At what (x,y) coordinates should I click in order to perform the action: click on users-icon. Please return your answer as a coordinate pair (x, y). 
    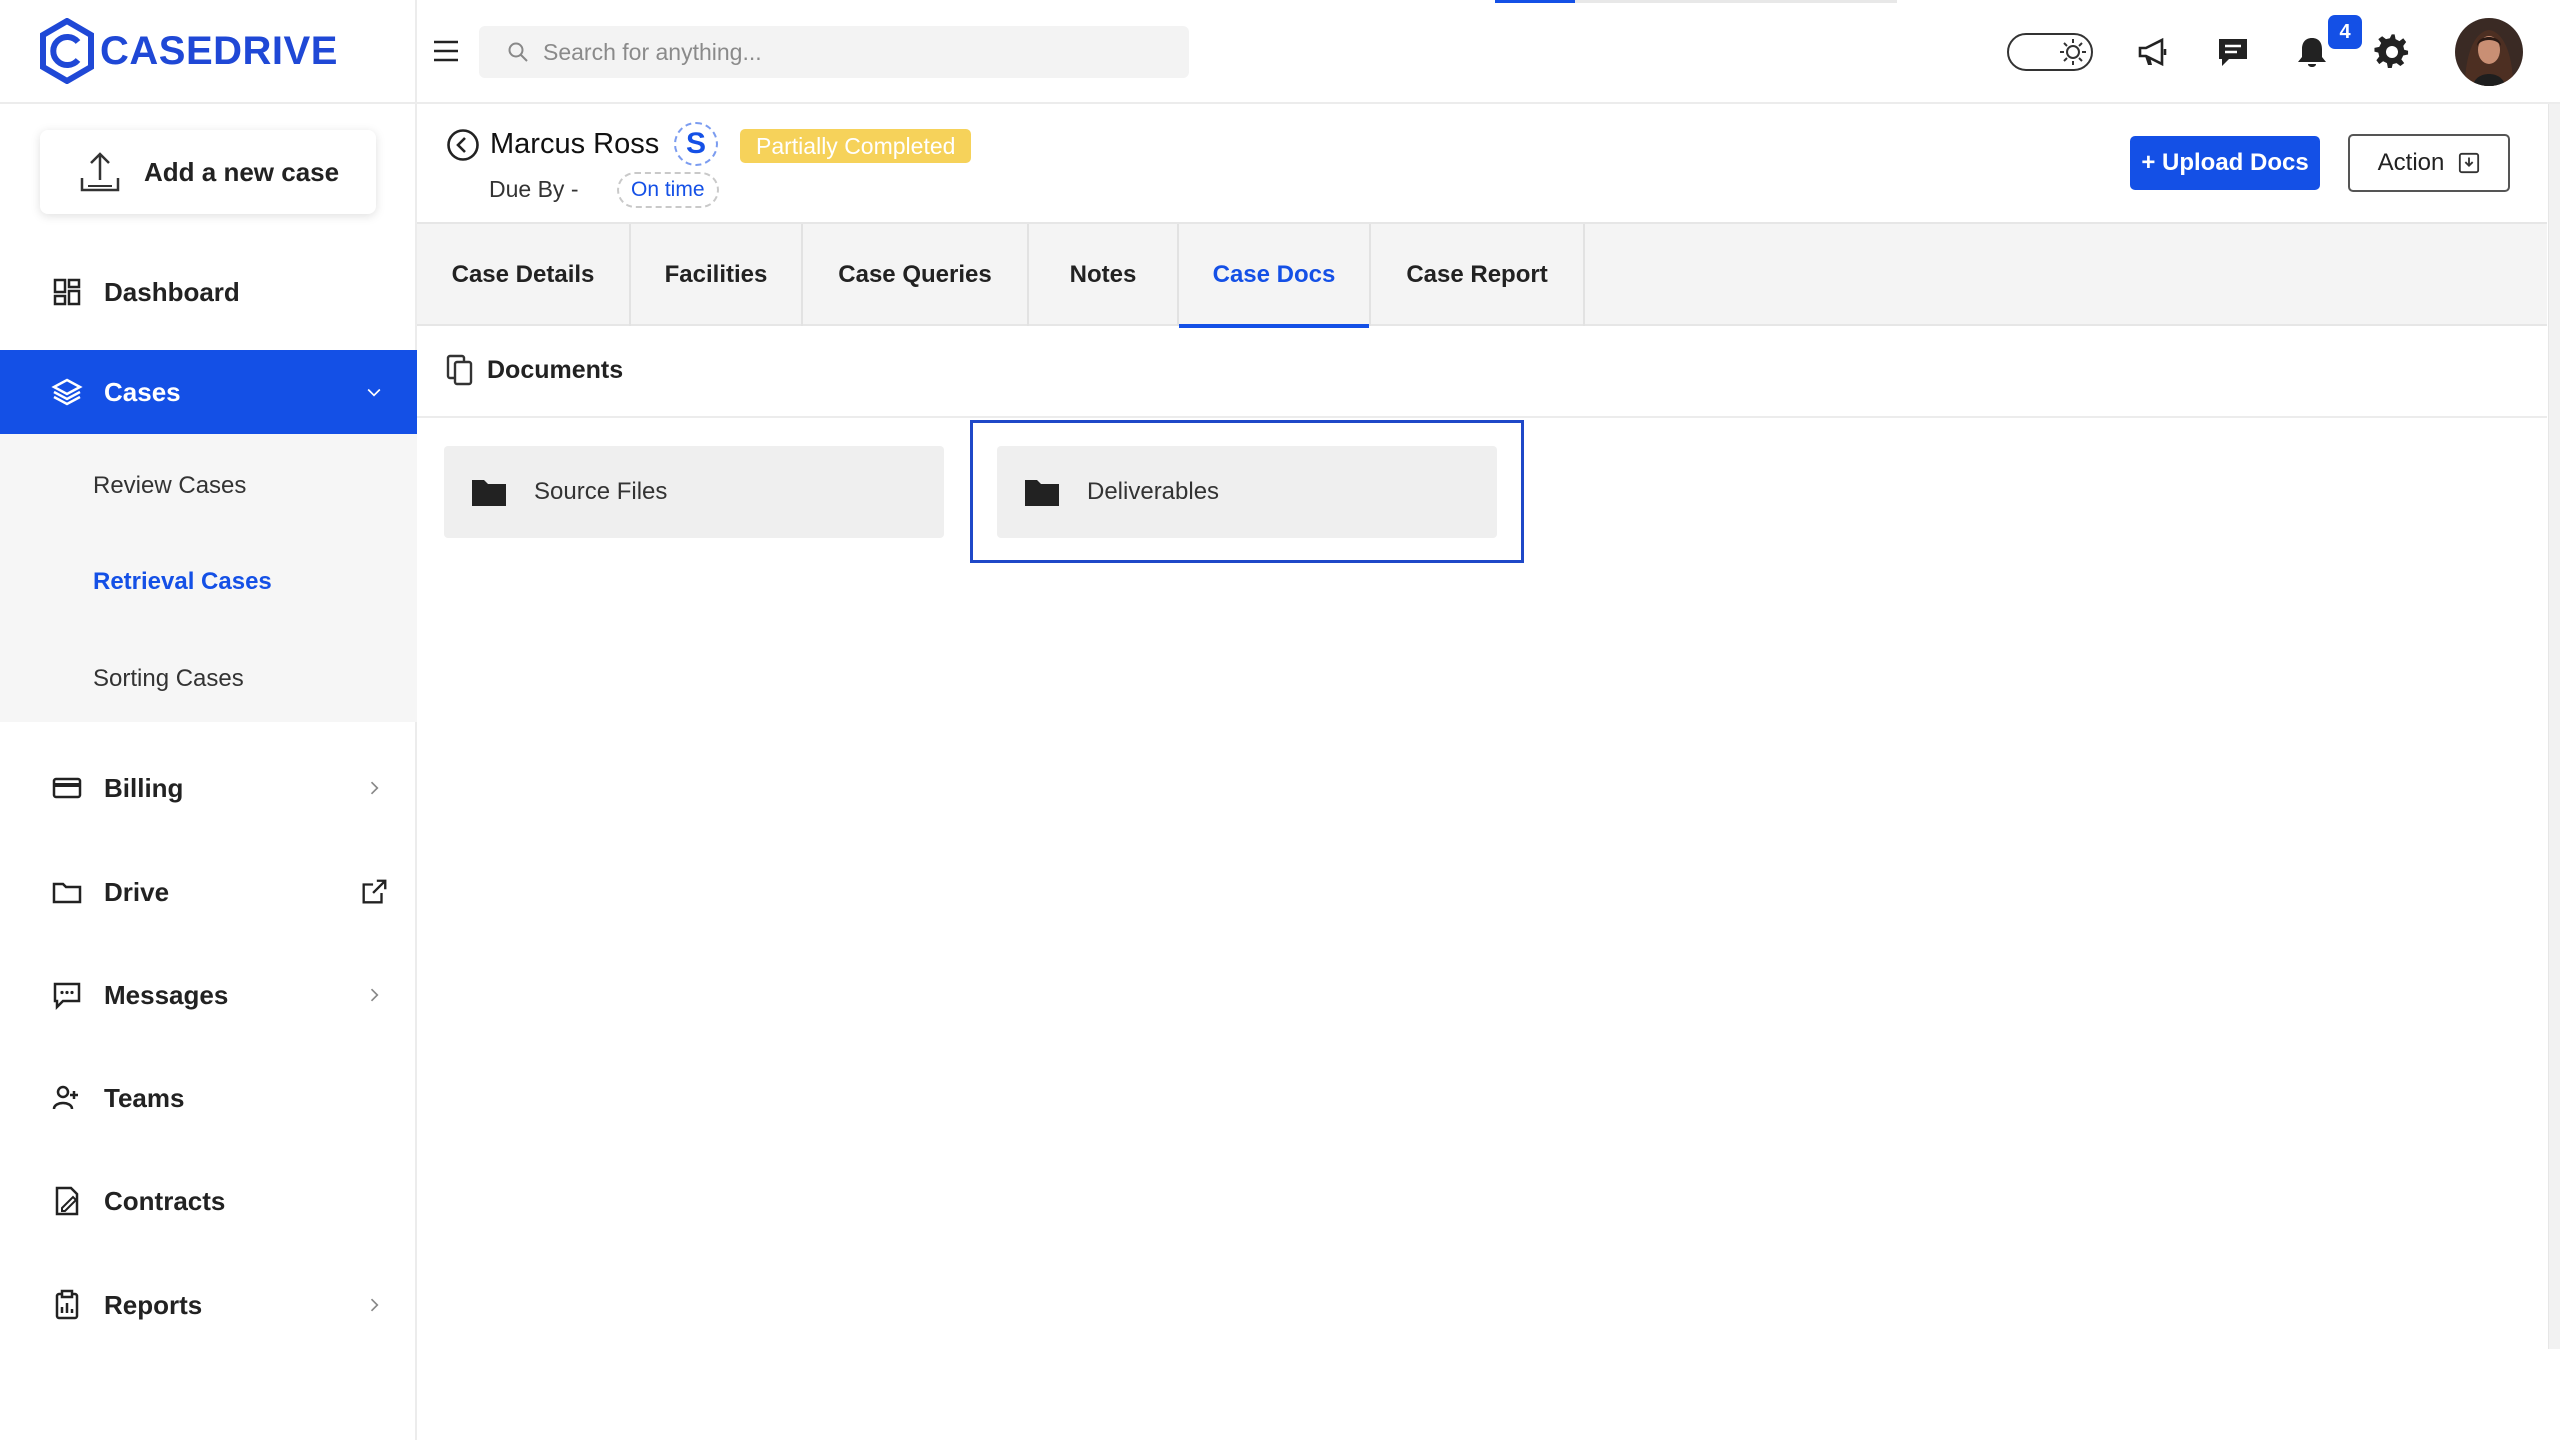
    Looking at the image, I should click on (67, 1098).